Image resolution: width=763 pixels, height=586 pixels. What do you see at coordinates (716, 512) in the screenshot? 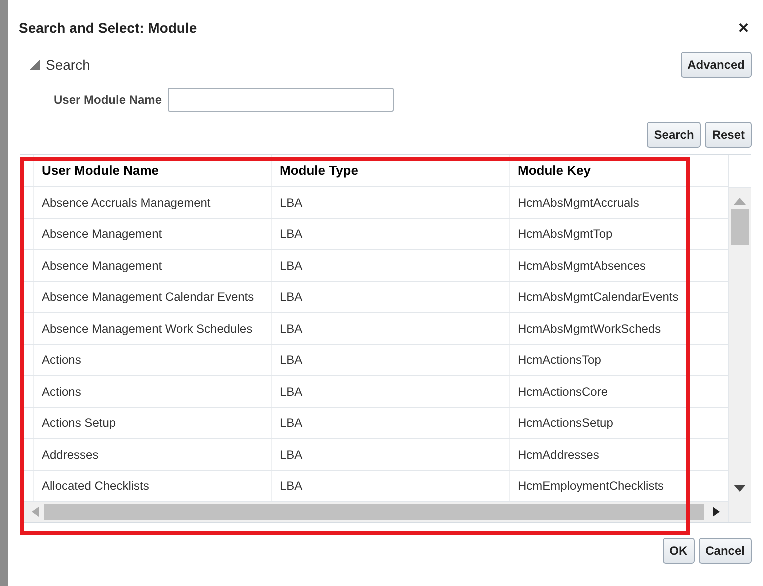
I see `right-arrow-icon` at bounding box center [716, 512].